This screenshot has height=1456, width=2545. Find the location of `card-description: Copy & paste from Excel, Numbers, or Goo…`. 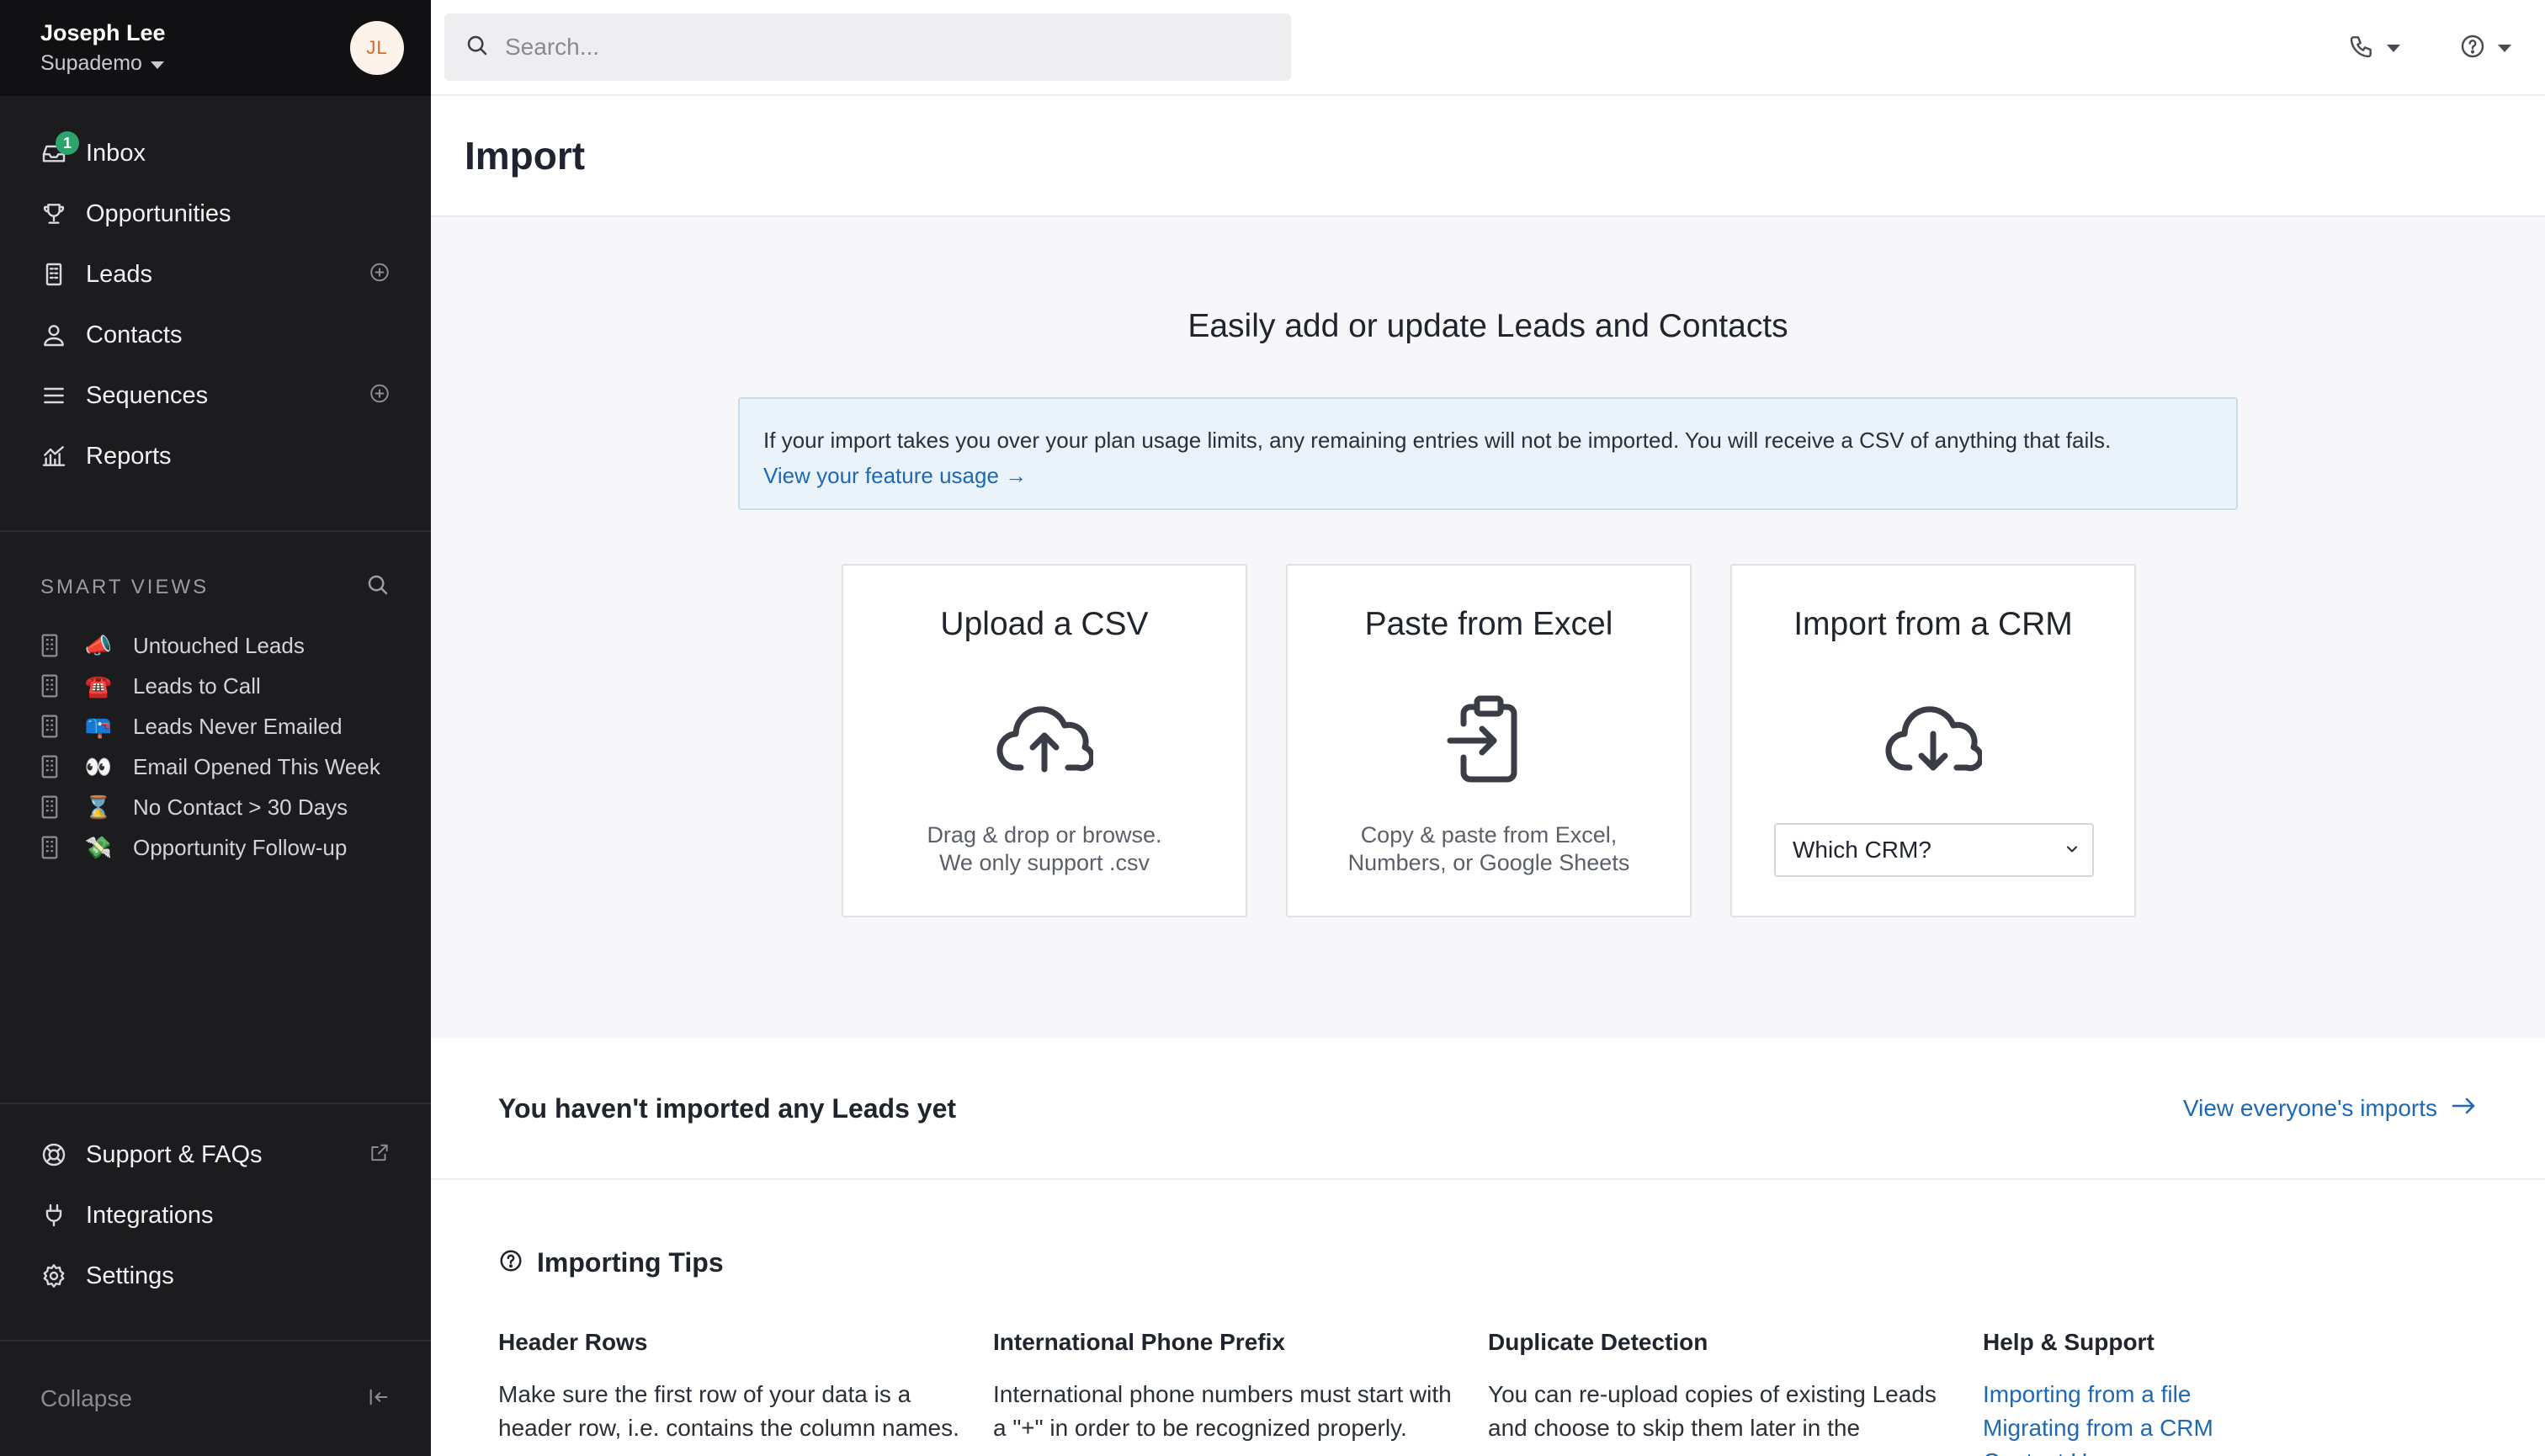

card-description: Copy & paste from Excel, Numbers, or Goo… is located at coordinates (1489, 849).